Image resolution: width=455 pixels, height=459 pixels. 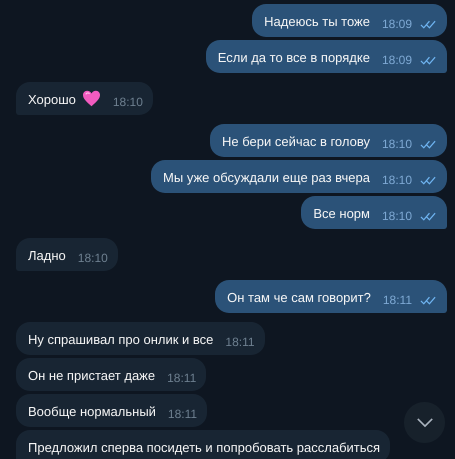 What do you see at coordinates (204, 448) in the screenshot?
I see `message-text: Предложил сперва посидеть и попробовать расслабиться` at bounding box center [204, 448].